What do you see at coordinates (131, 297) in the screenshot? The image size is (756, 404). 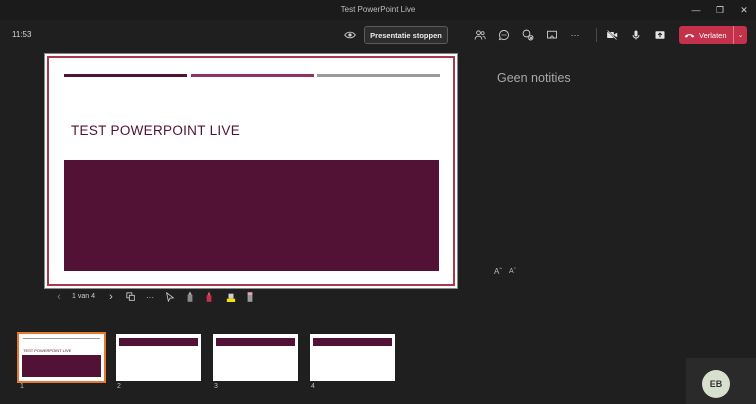 I see `grid-view-icon` at bounding box center [131, 297].